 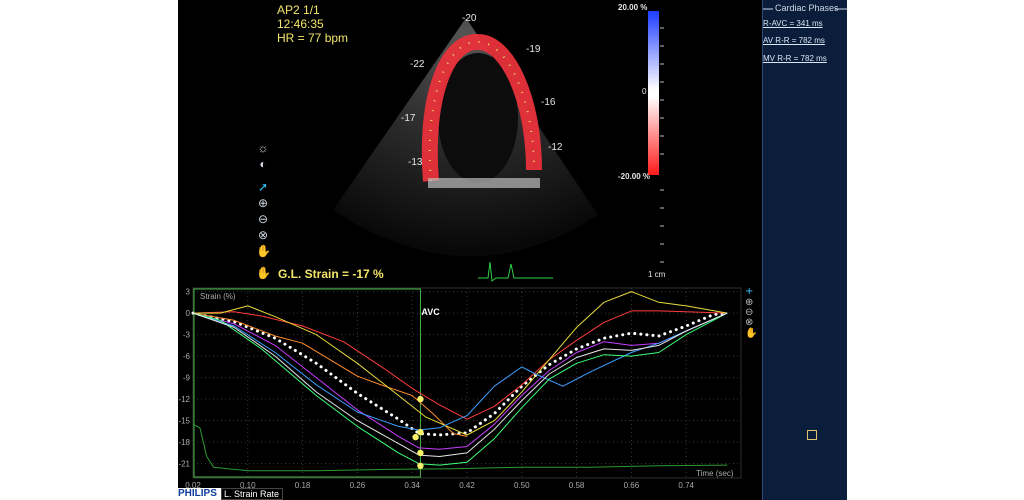 I want to click on y-tick-label: -18, so click(x=184, y=442).